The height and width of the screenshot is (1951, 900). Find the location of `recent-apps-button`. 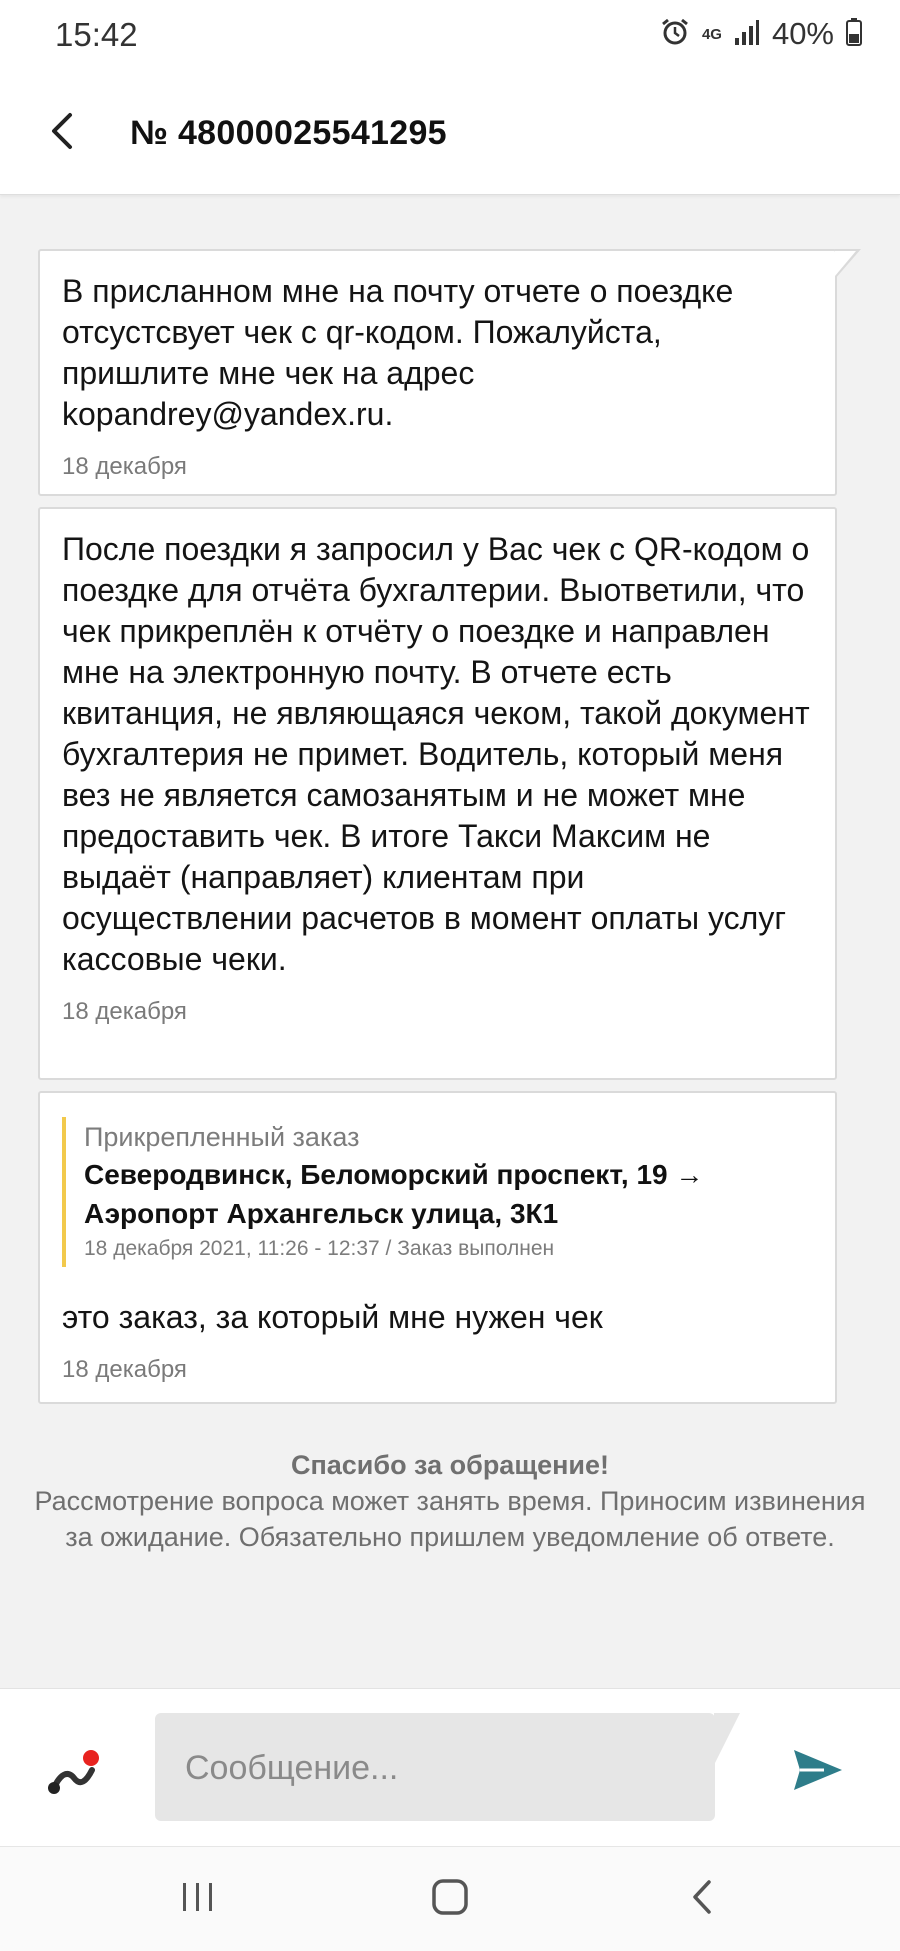

recent-apps-button is located at coordinates (198, 1899).